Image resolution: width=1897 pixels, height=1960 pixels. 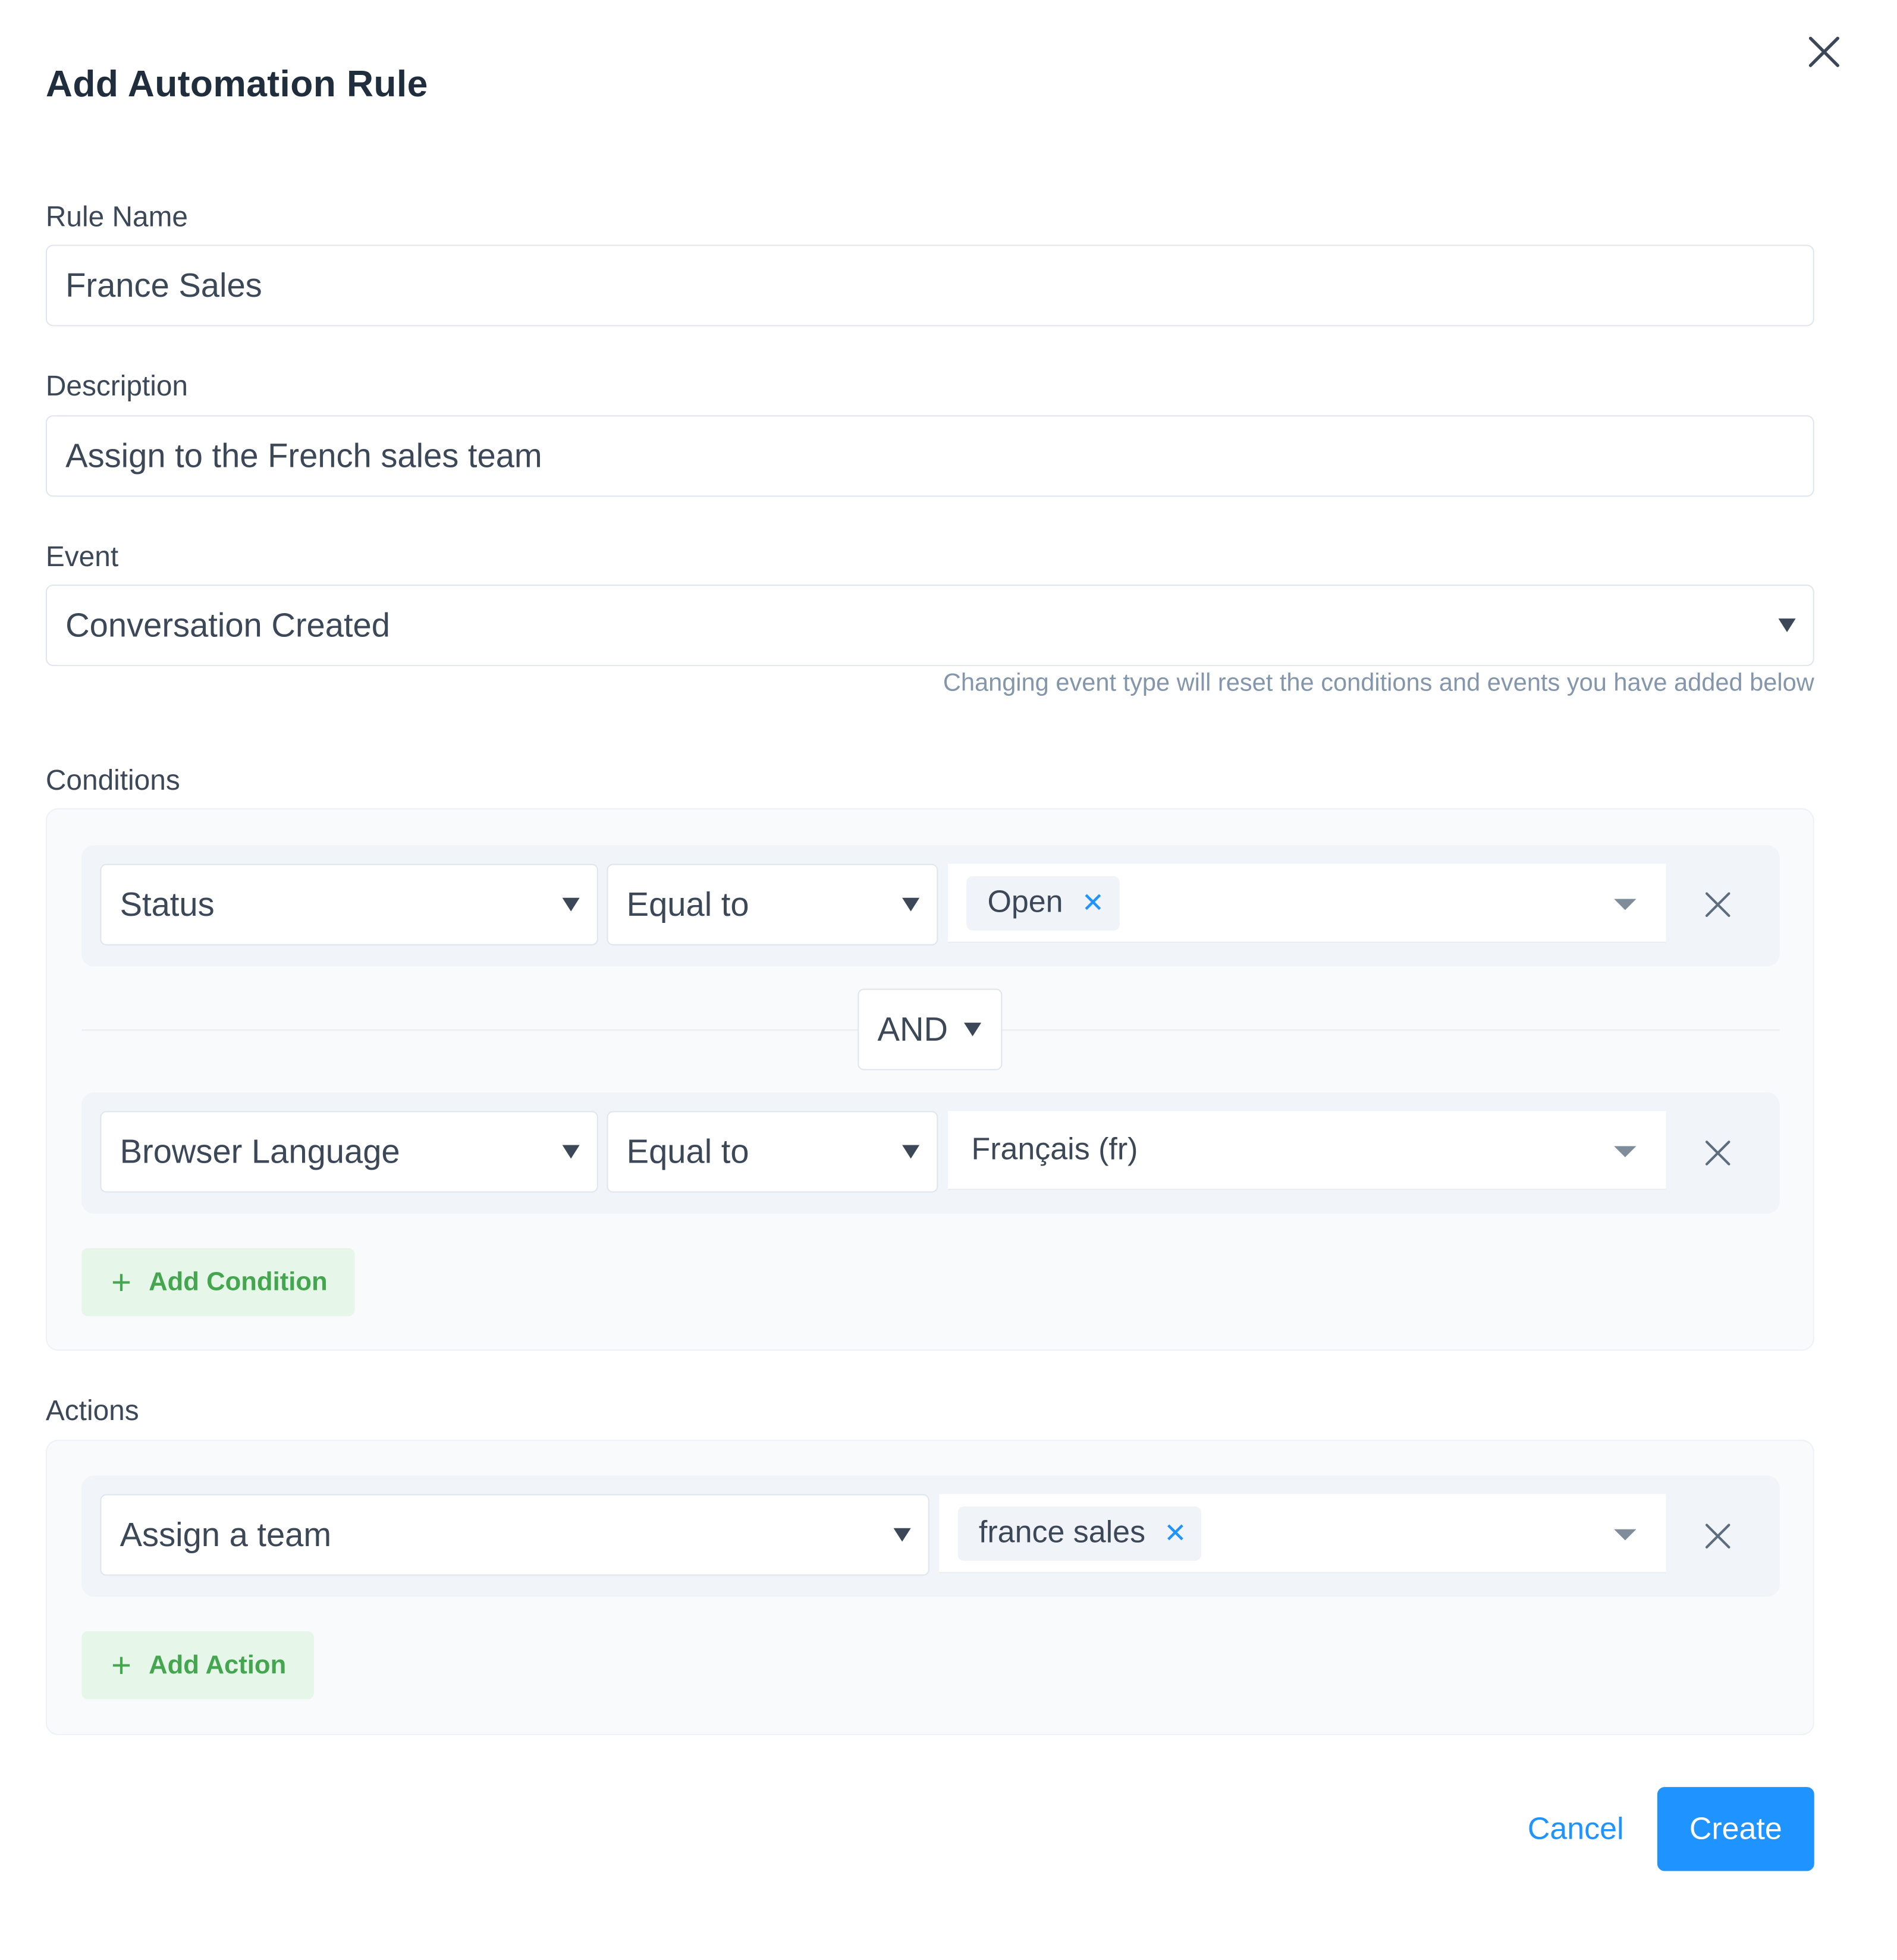 What do you see at coordinates (116, 385) in the screenshot?
I see `description-label: Description` at bounding box center [116, 385].